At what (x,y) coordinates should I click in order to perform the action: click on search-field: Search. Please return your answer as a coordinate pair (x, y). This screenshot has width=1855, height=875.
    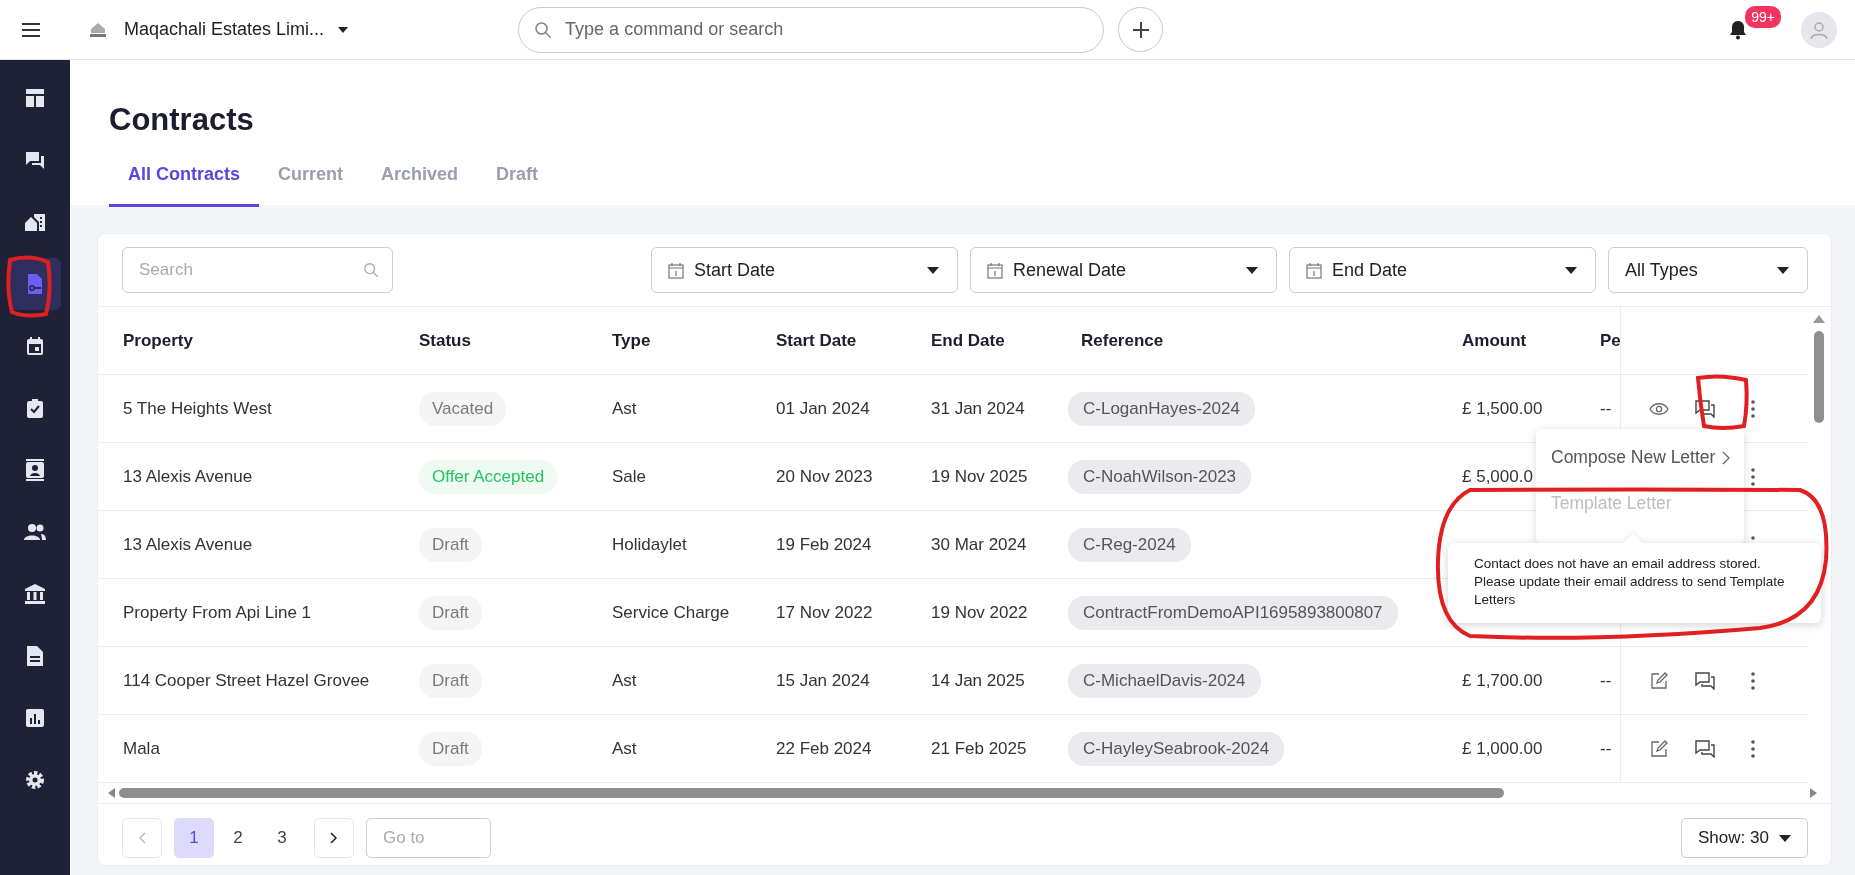
    Looking at the image, I should click on (257, 270).